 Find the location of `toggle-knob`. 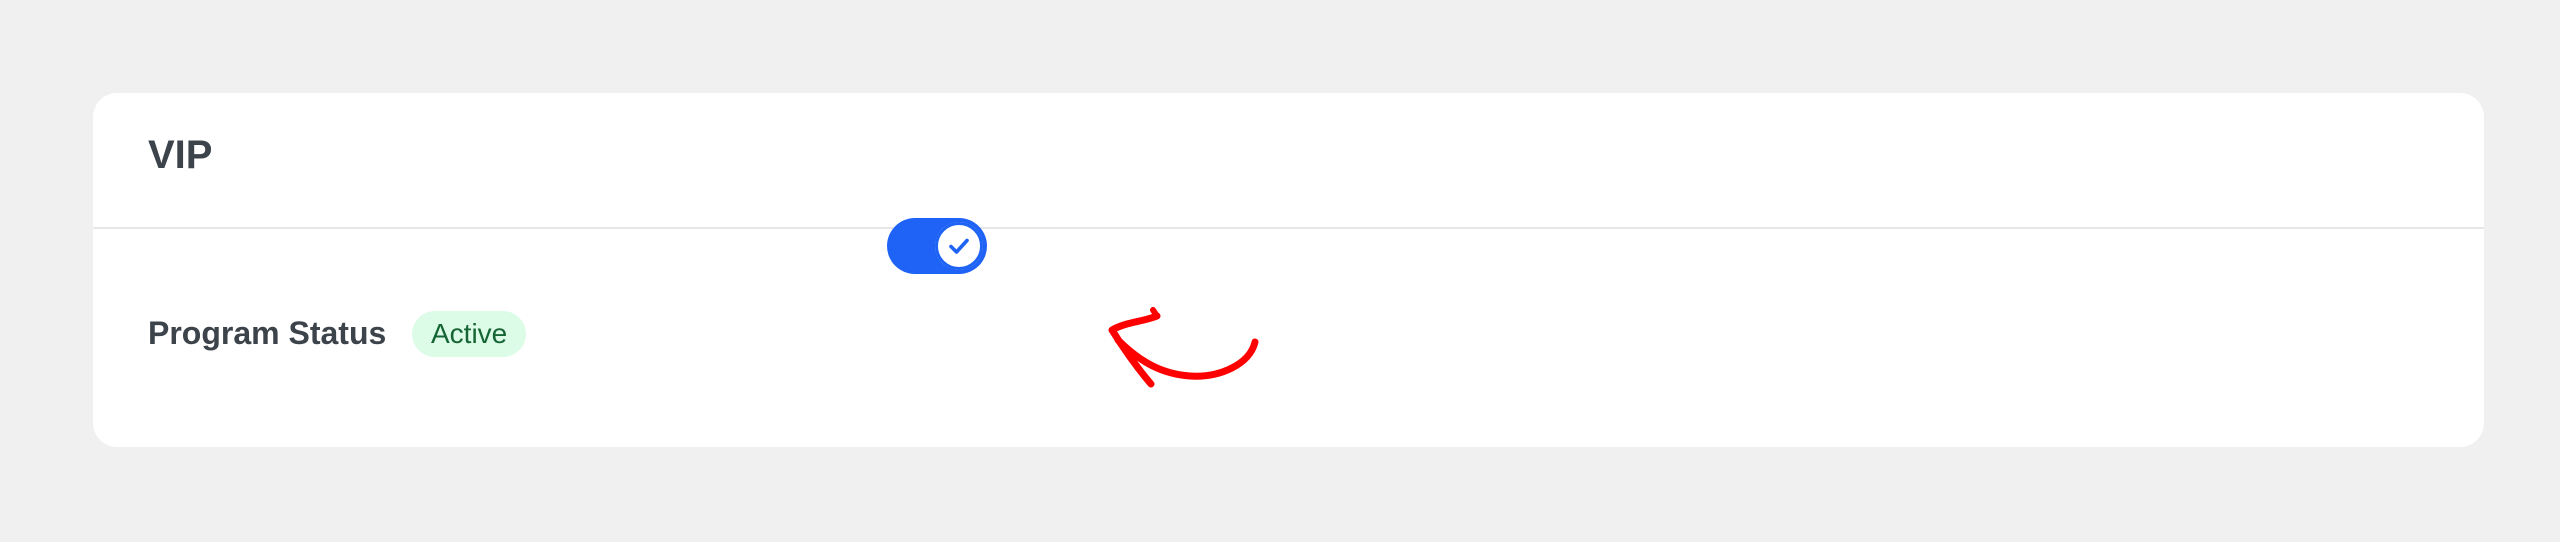

toggle-knob is located at coordinates (959, 246).